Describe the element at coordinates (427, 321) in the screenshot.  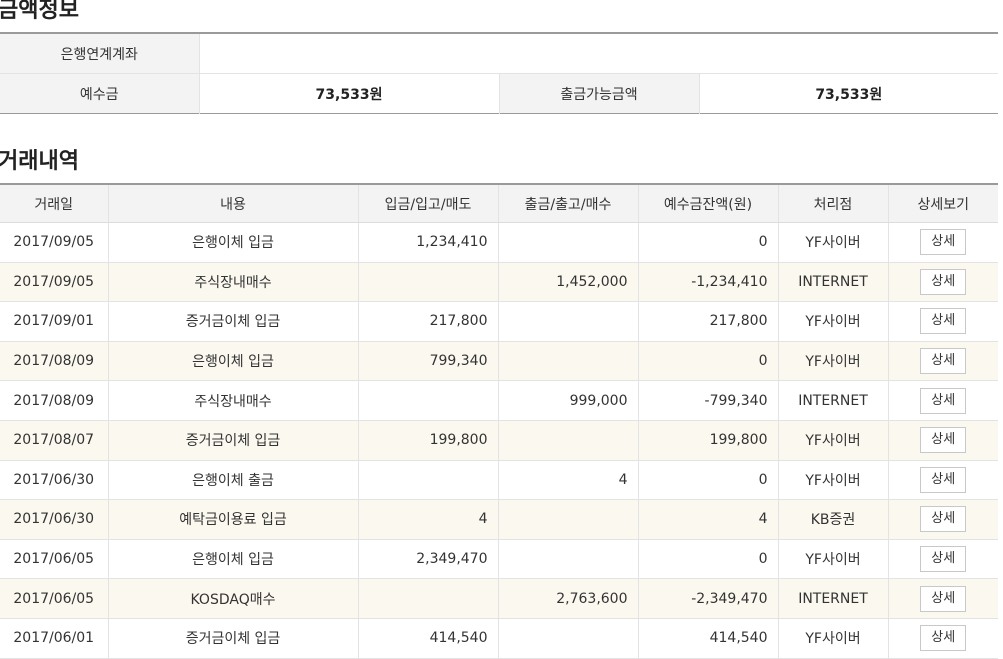
I see `cell-deposit: 217,800` at that location.